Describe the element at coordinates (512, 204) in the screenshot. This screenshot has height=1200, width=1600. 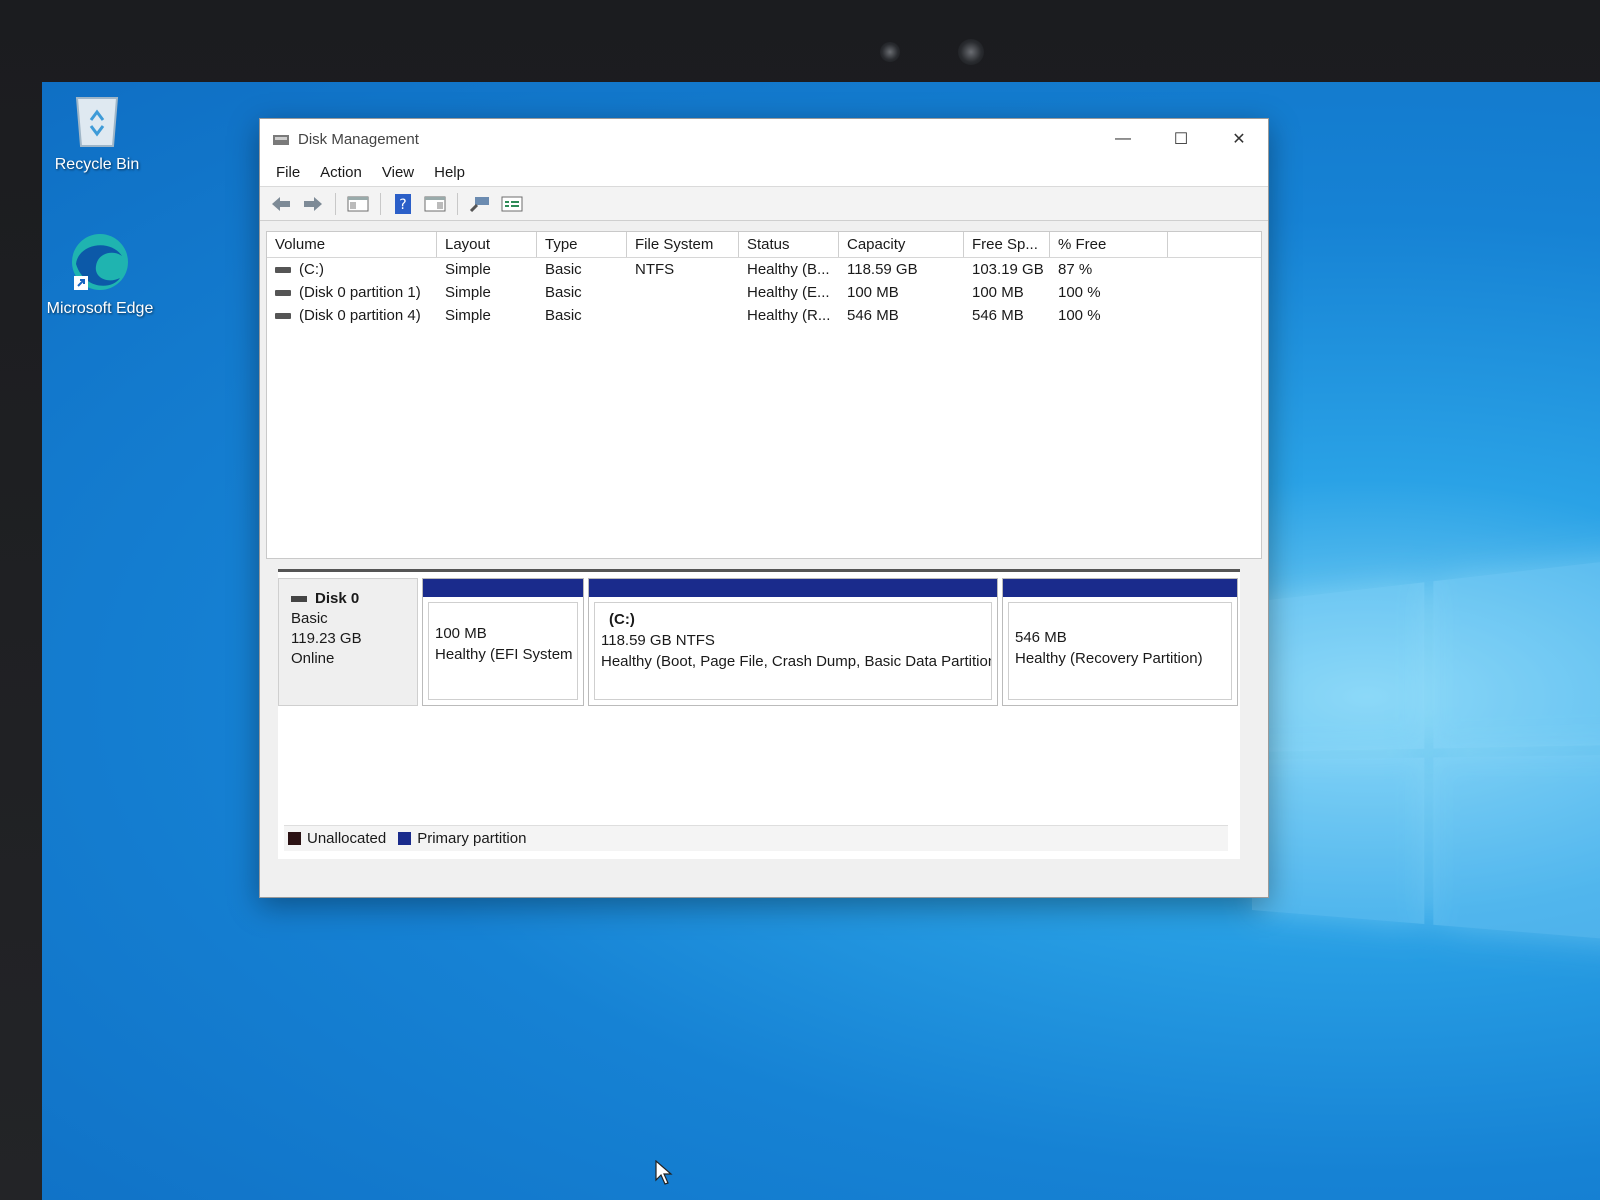
I see `properties-icon` at that location.